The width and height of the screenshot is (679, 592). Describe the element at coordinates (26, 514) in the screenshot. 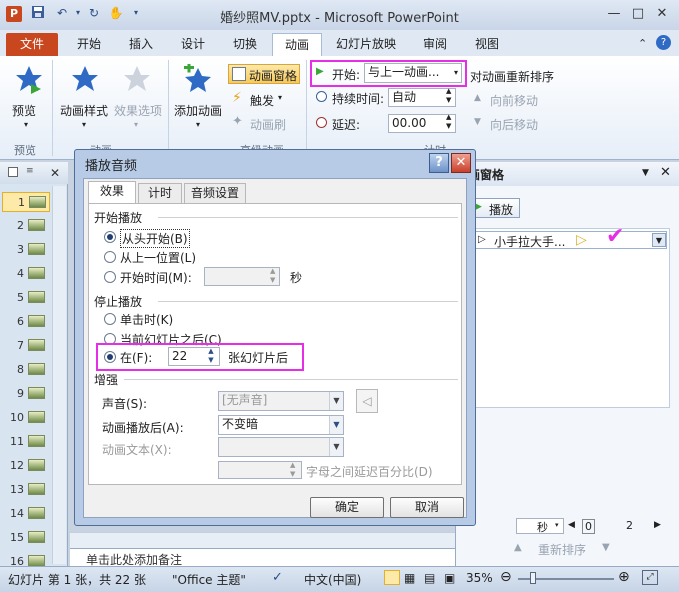

I see `slide-thumbnail: 14` at that location.